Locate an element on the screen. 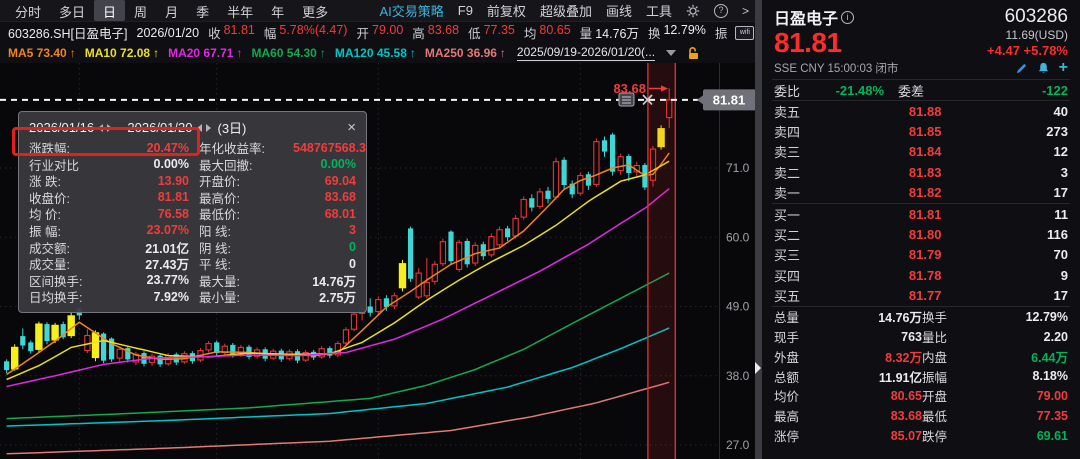 Image resolution: width=1080 pixels, height=459 pixels. close-icon: × is located at coordinates (351, 127).